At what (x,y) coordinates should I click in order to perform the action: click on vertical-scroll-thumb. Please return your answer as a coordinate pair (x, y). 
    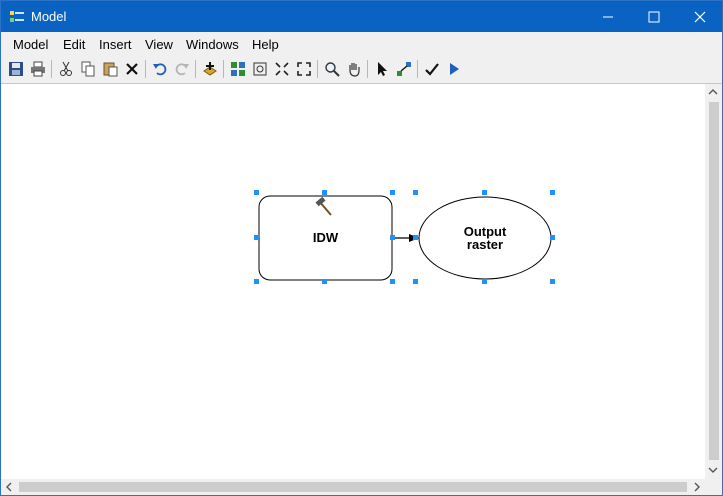
    Looking at the image, I should click on (714, 281).